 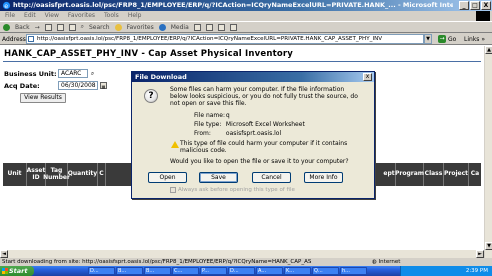 I want to click on file-type-value: Microsoft Excel Worksheet, so click(x=265, y=124).